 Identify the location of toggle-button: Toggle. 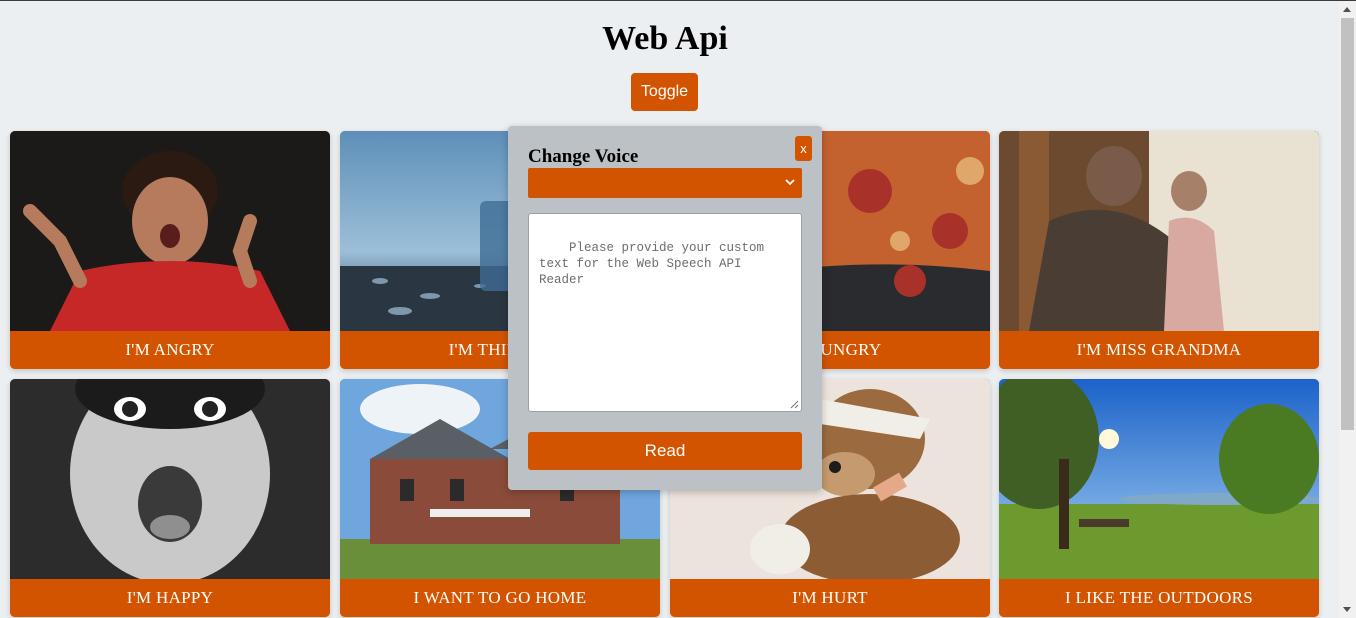
(664, 92).